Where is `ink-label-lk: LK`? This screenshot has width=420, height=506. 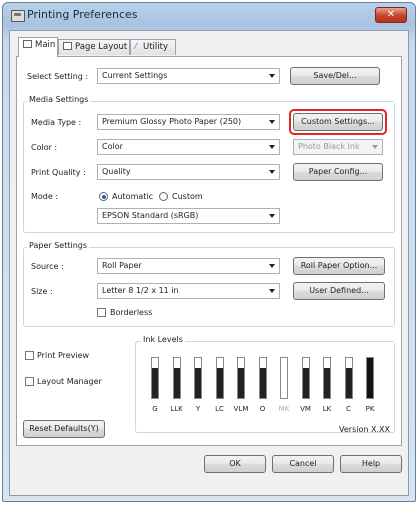 ink-label-lk: LK is located at coordinates (327, 409).